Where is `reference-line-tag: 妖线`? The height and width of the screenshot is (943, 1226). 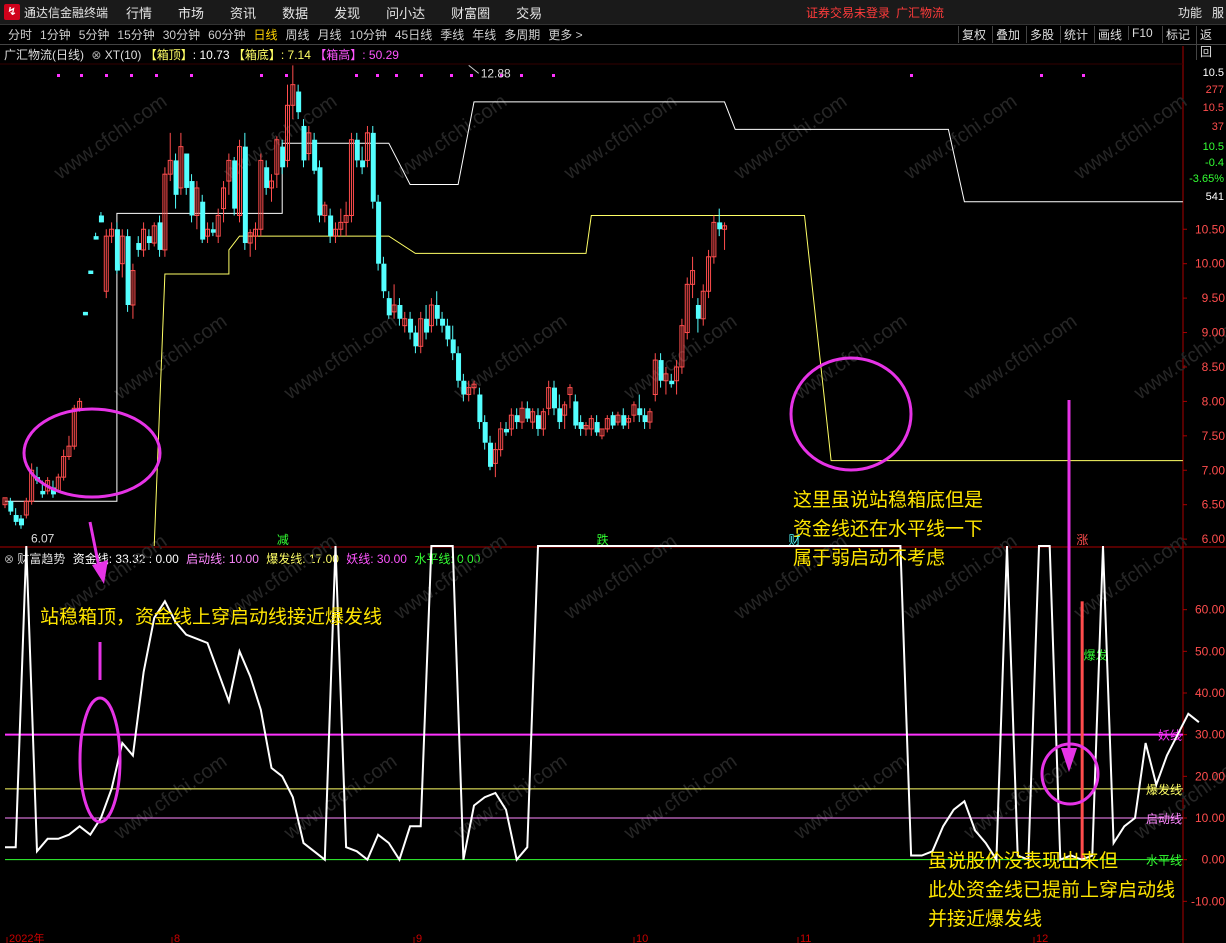 reference-line-tag: 妖线 is located at coordinates (1170, 736).